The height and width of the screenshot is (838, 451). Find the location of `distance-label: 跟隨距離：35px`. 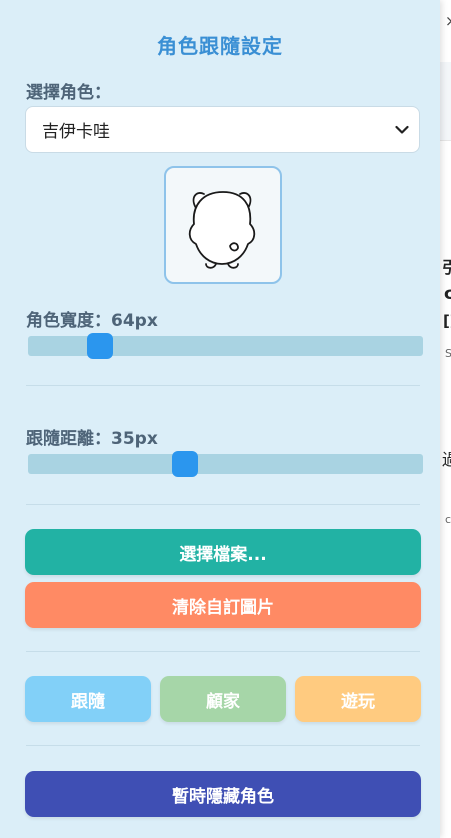

distance-label: 跟隨距離：35px is located at coordinates (92, 436).